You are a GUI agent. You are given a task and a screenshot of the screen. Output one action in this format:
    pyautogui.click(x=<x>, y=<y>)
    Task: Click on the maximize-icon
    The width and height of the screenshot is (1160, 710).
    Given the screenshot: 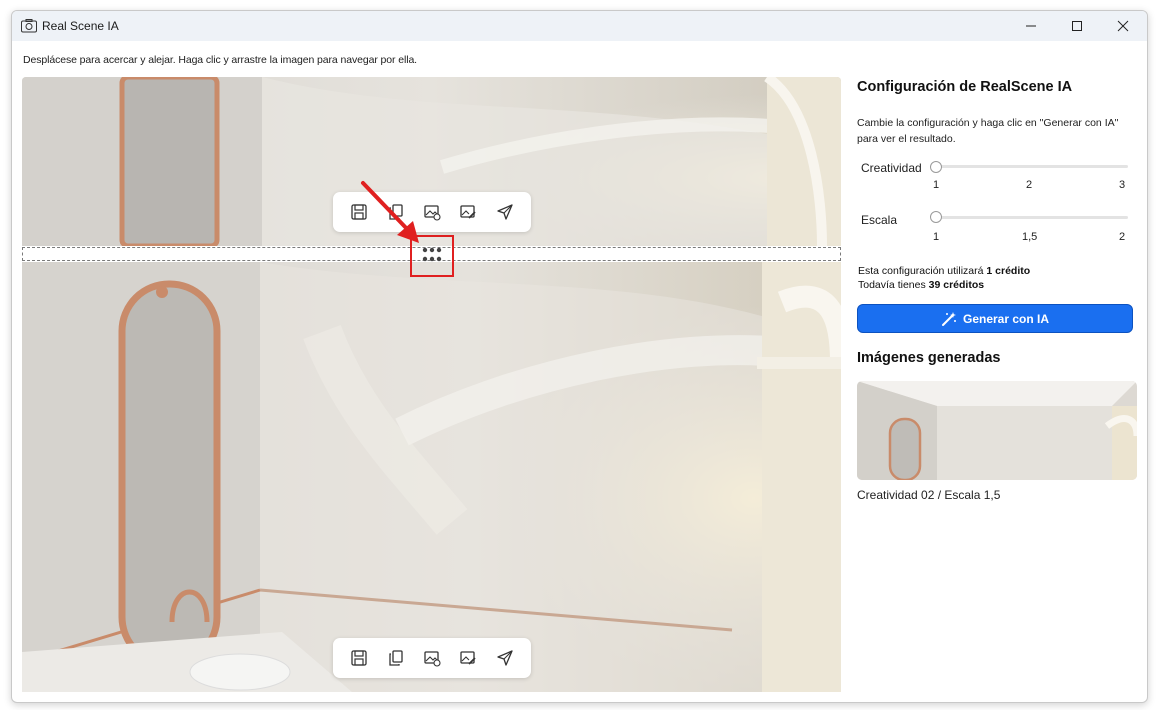 What is the action you would take?
    pyautogui.click(x=1077, y=26)
    